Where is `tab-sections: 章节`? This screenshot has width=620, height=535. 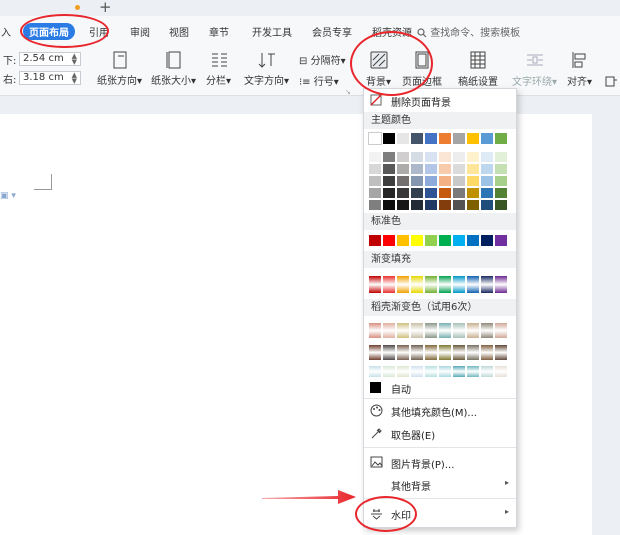 tab-sections: 章节 is located at coordinates (219, 31).